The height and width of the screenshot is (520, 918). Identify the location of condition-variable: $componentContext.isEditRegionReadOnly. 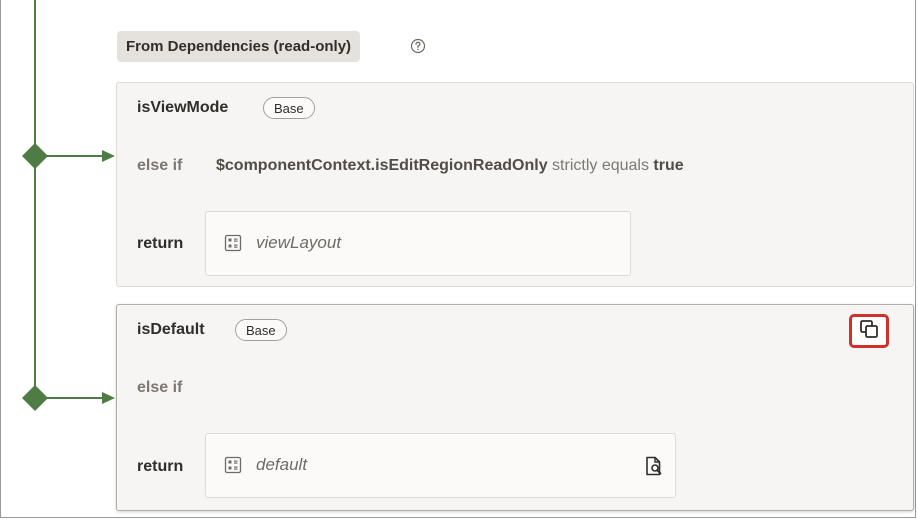
(382, 165).